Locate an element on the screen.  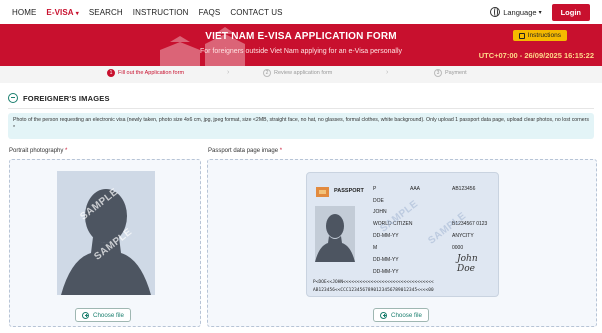
passport-label-text: Passport data page image is located at coordinates (243, 151).